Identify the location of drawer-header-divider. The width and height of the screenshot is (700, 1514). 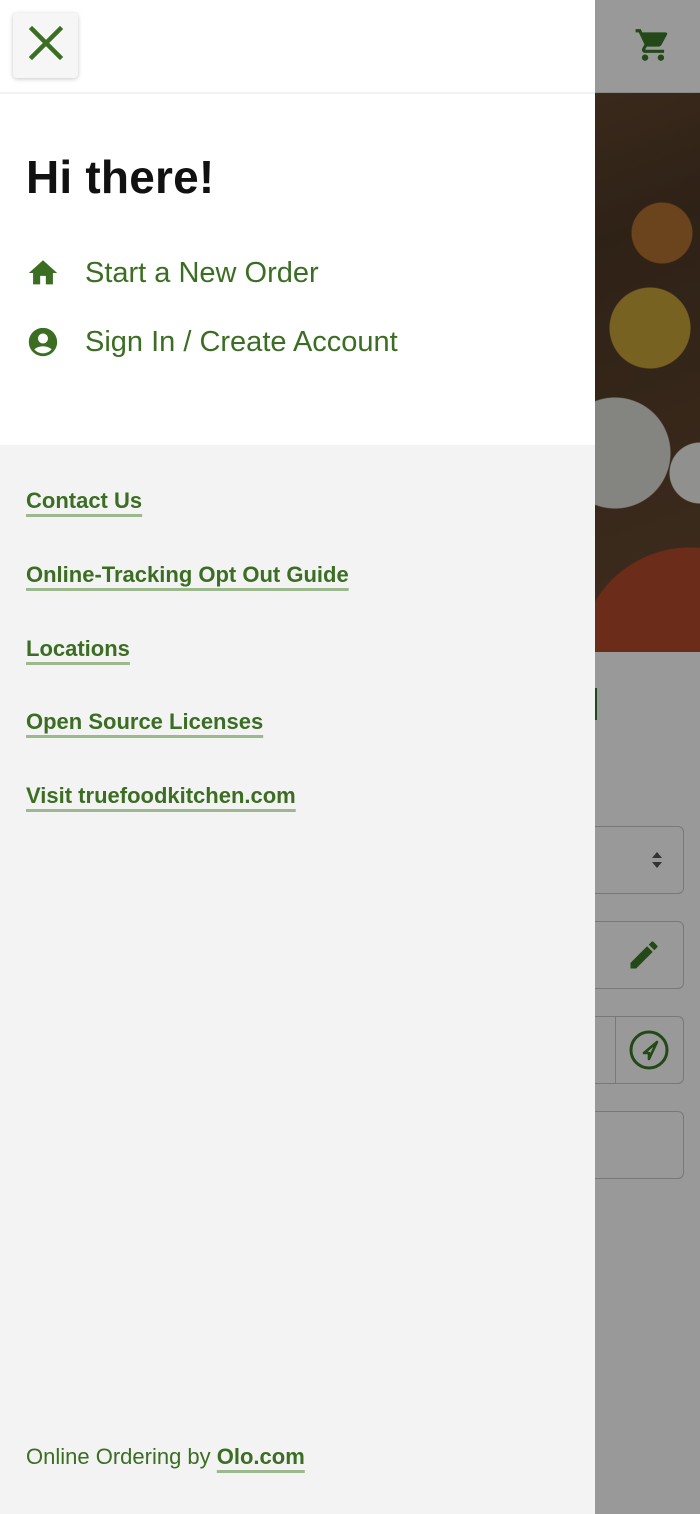
(297, 93).